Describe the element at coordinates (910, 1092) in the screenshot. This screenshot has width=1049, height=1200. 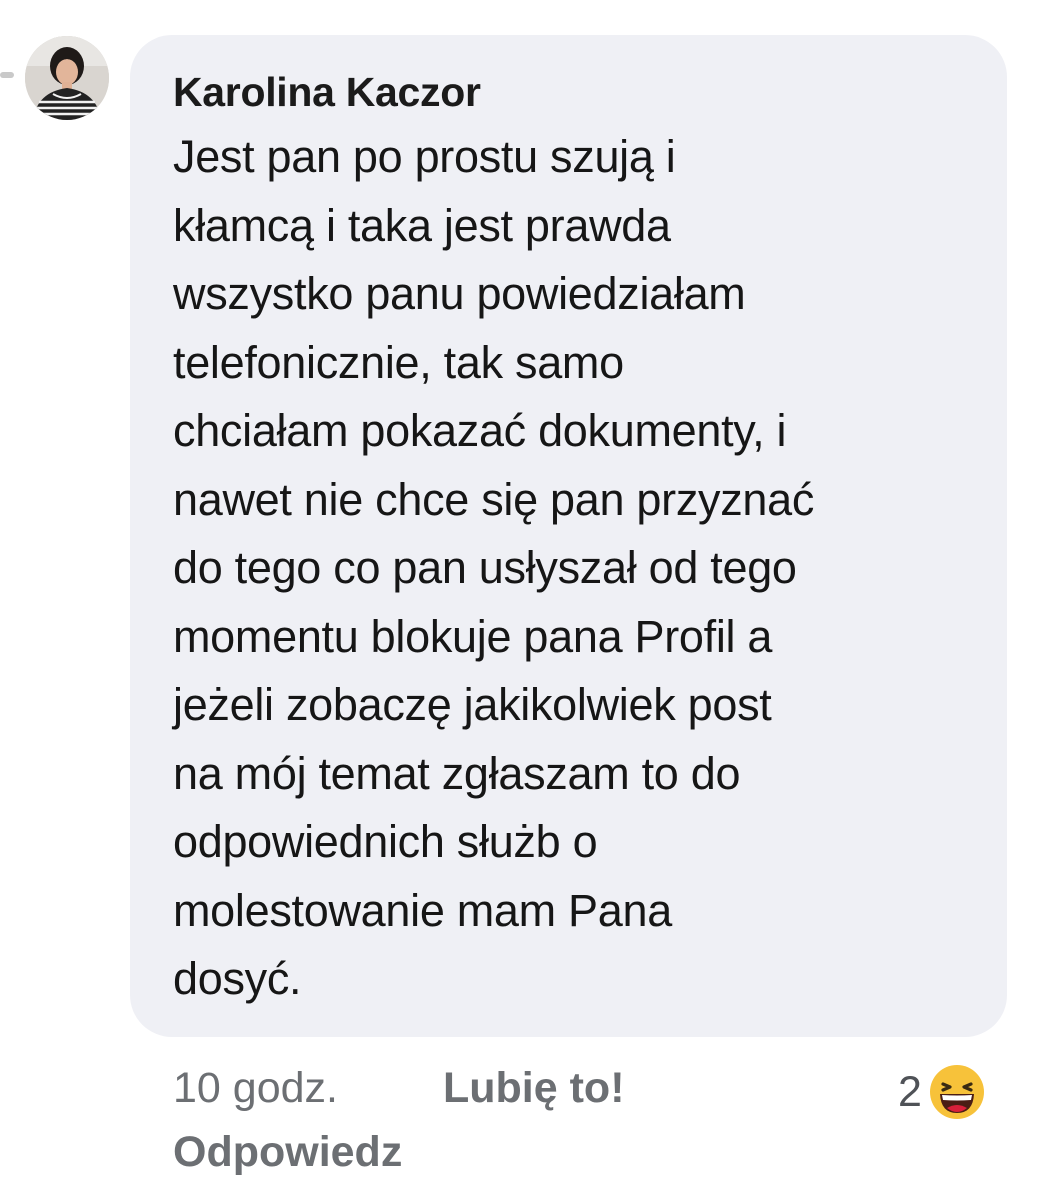
I see `reaction-count: 2` at that location.